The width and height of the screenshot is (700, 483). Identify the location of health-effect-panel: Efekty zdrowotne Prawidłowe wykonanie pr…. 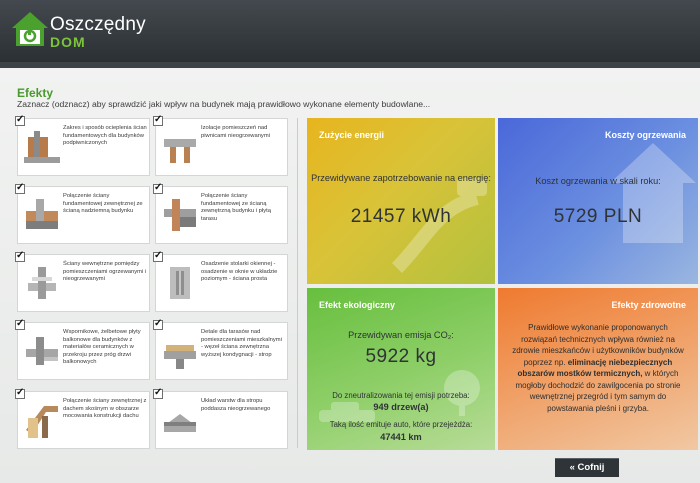
(598, 369).